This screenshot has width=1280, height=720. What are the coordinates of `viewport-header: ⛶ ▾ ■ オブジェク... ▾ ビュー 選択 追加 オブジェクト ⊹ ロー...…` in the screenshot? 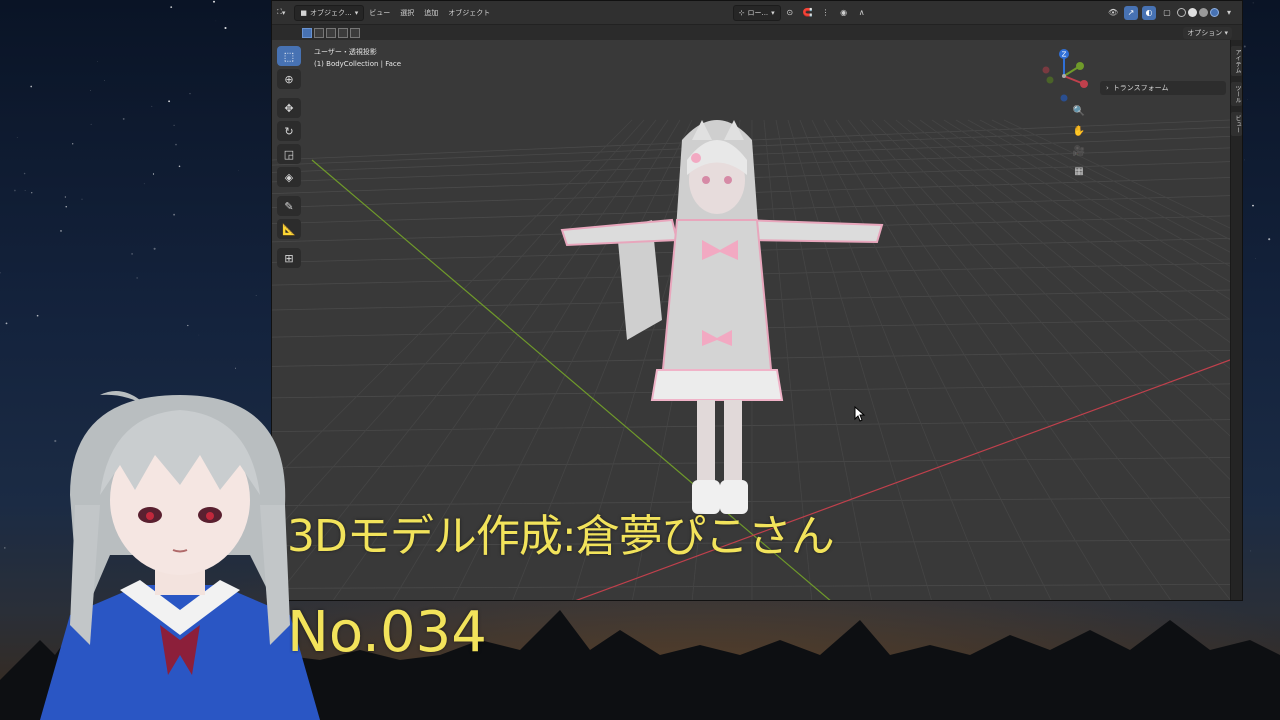 It's located at (757, 13).